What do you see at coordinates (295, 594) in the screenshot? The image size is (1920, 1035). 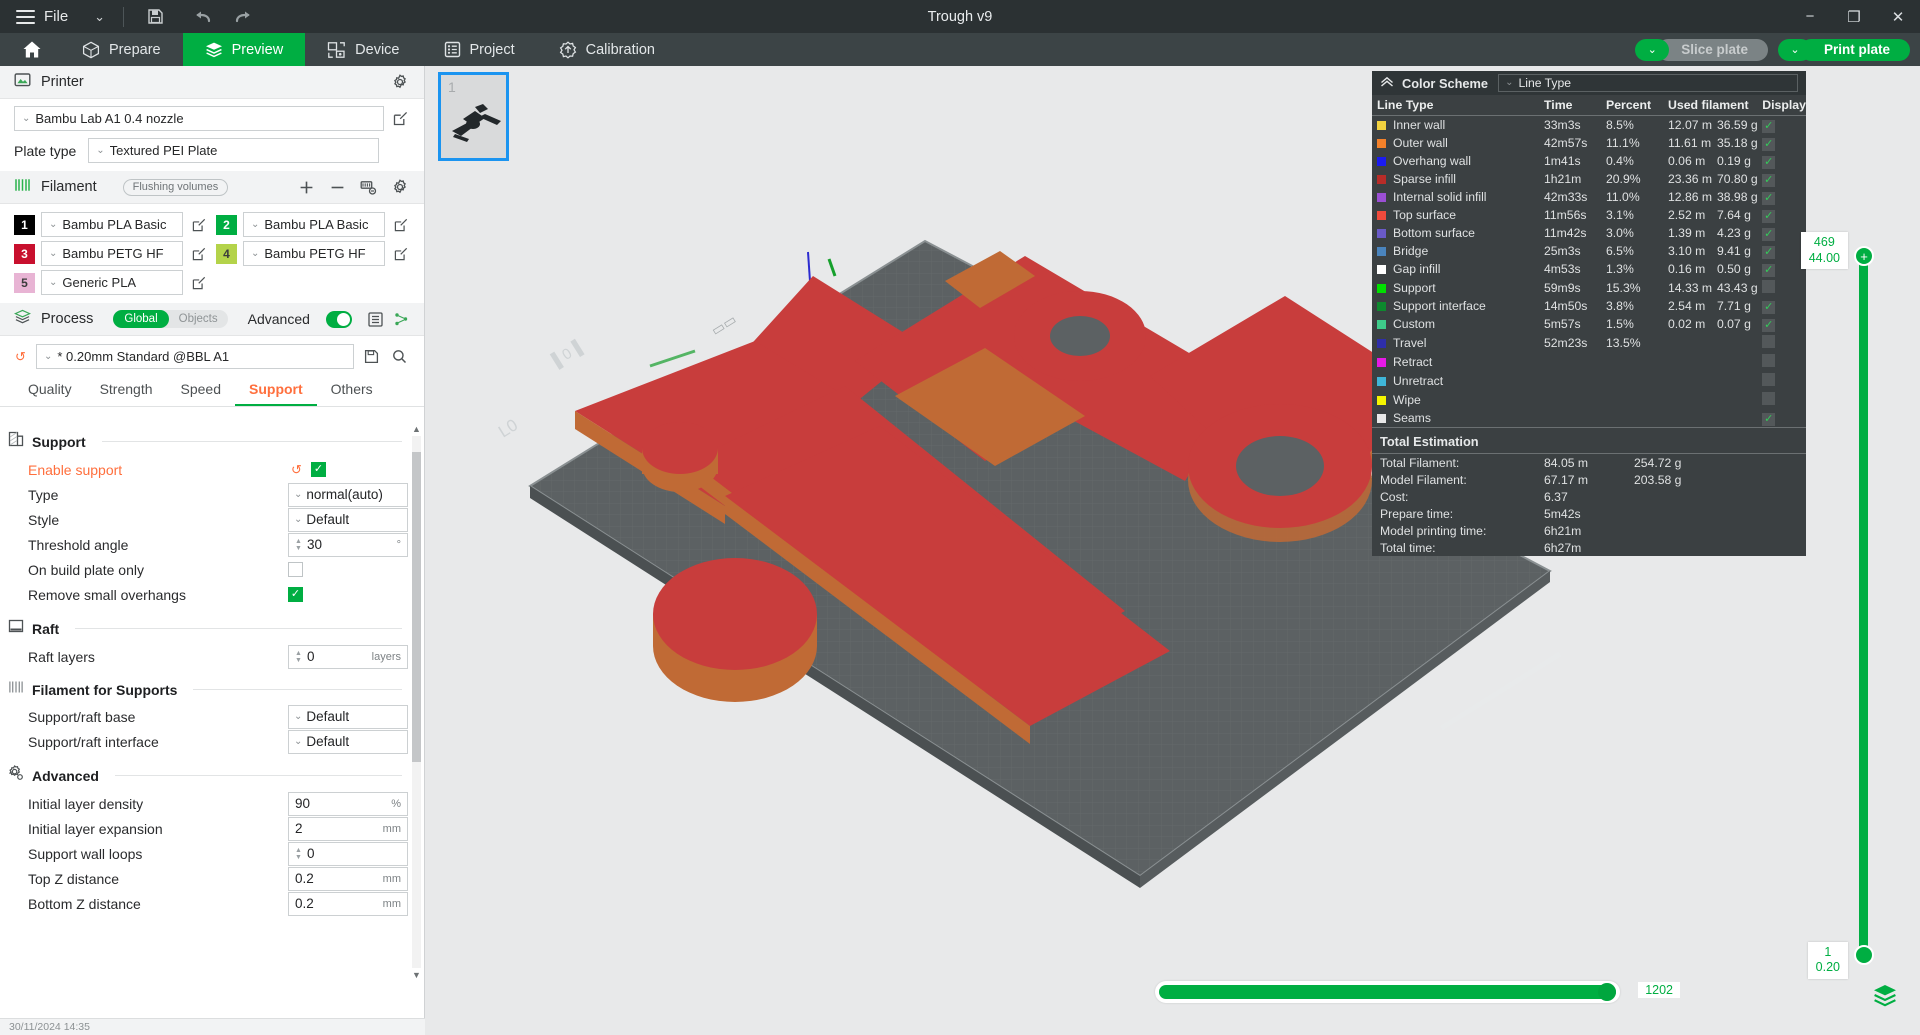 I see `remove-small-overhangs-checkbox` at bounding box center [295, 594].